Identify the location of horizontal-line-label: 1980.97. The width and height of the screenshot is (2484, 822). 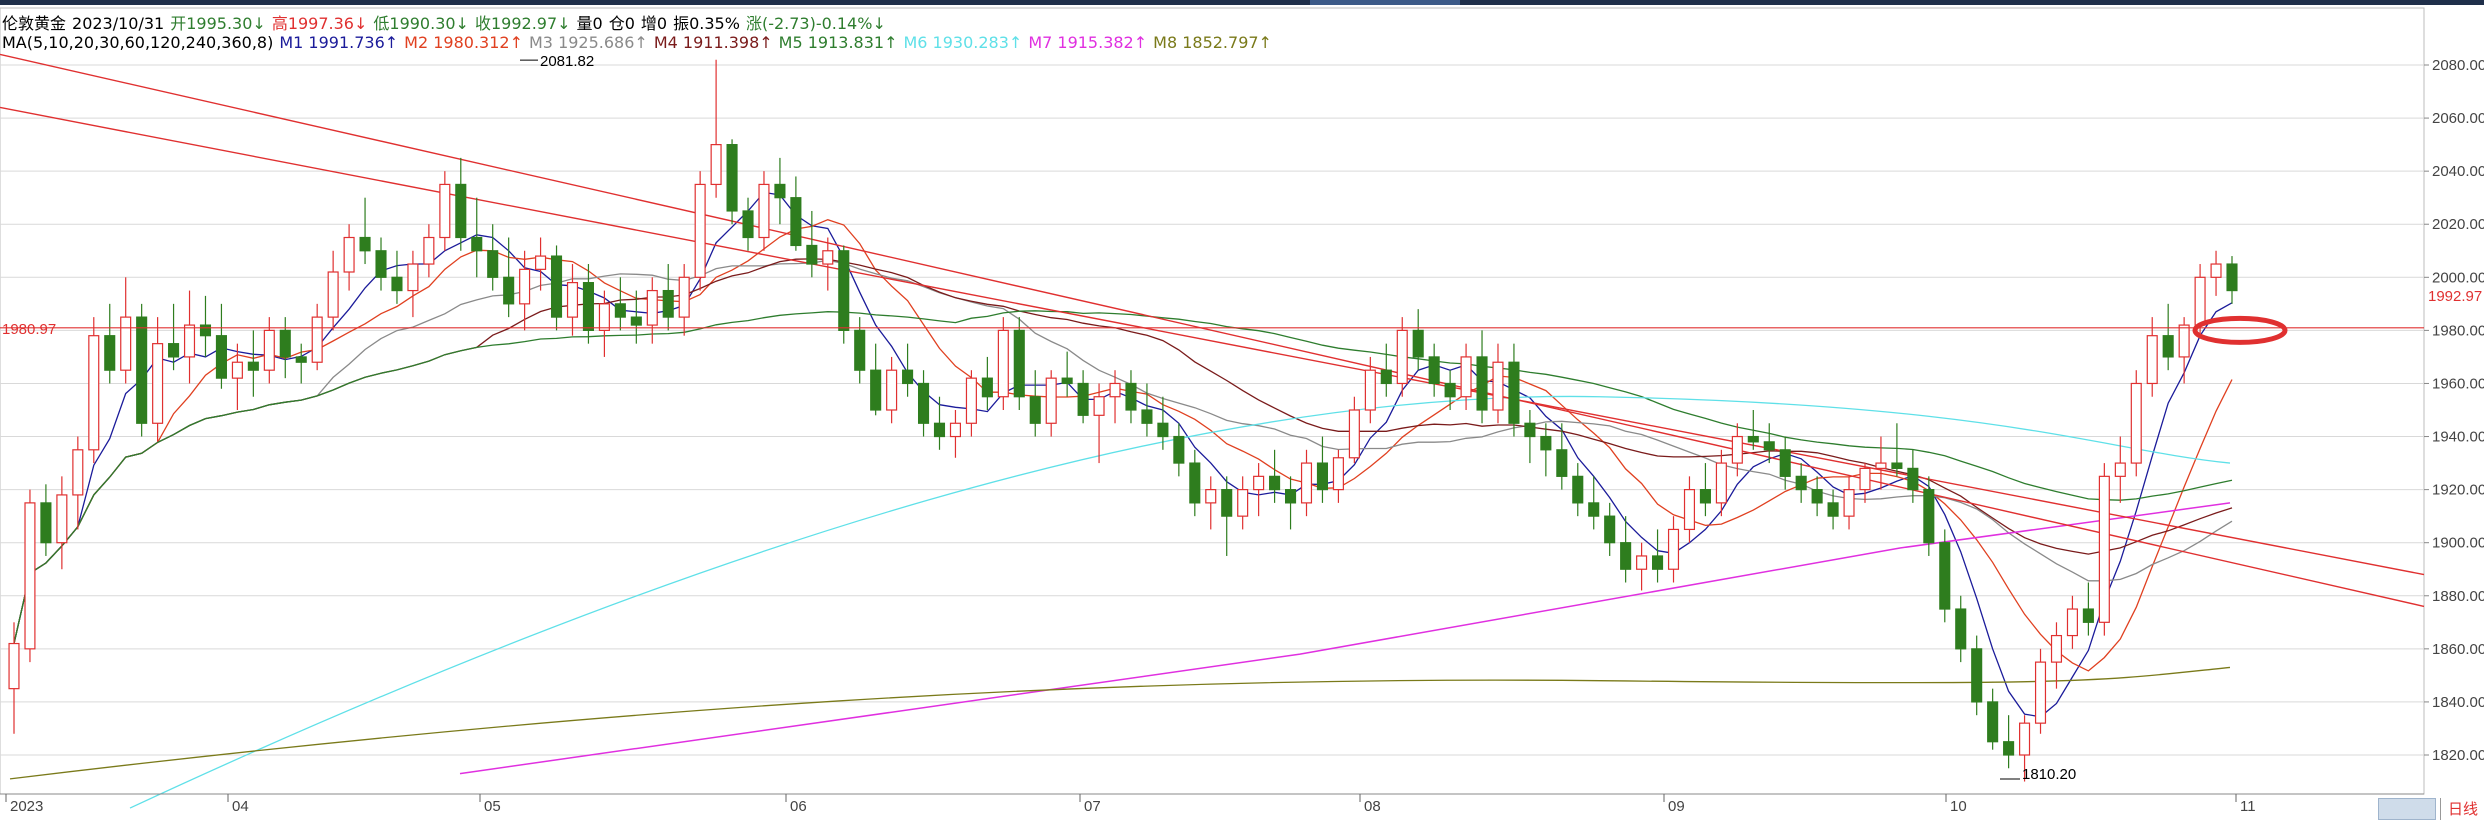
(29, 329).